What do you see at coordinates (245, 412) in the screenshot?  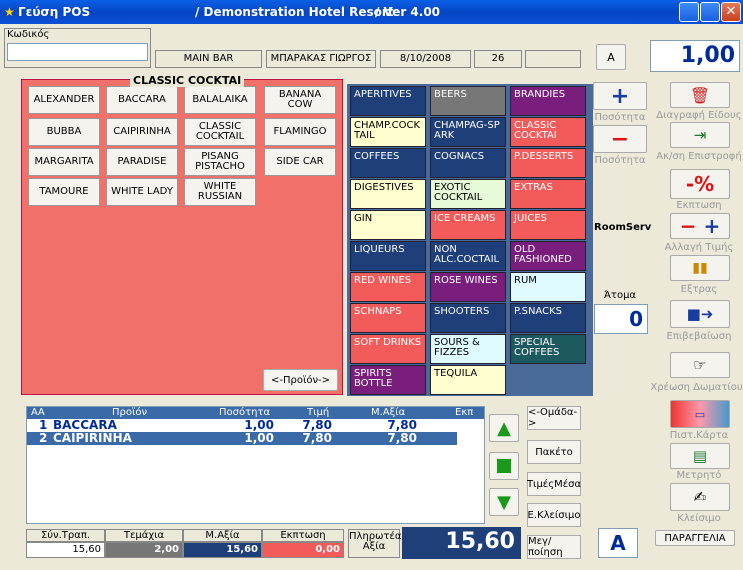 I see `col-qty: Ποσότητα` at bounding box center [245, 412].